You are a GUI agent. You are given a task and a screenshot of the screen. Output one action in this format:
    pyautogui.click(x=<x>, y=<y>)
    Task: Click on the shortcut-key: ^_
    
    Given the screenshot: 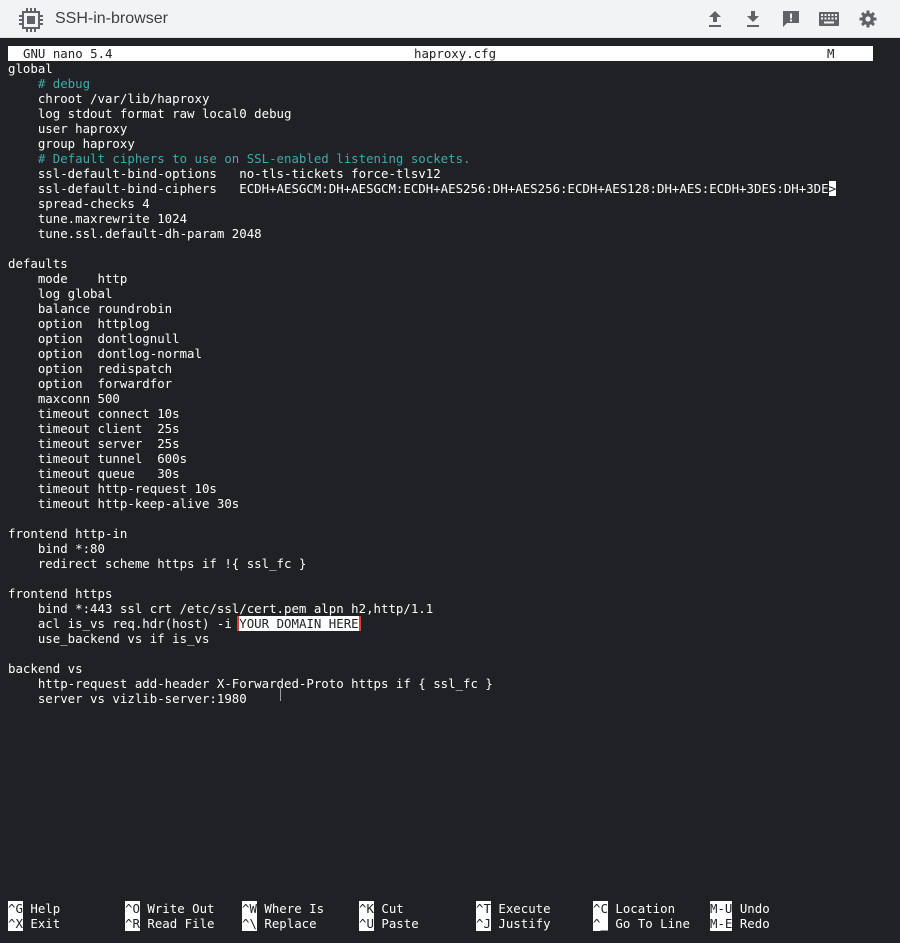 What is the action you would take?
    pyautogui.click(x=600, y=923)
    